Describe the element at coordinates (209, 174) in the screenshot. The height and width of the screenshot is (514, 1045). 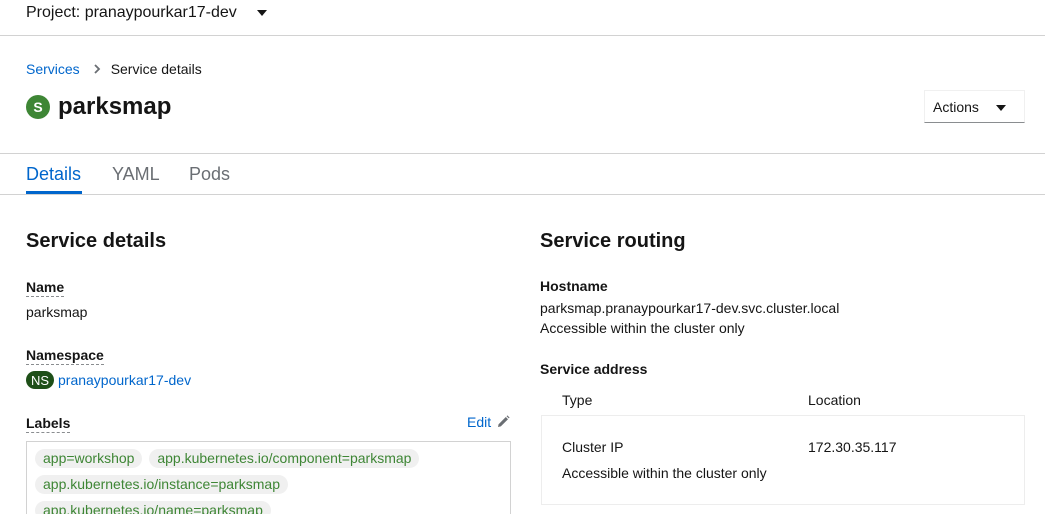
I see `tab-pods: Pods` at that location.